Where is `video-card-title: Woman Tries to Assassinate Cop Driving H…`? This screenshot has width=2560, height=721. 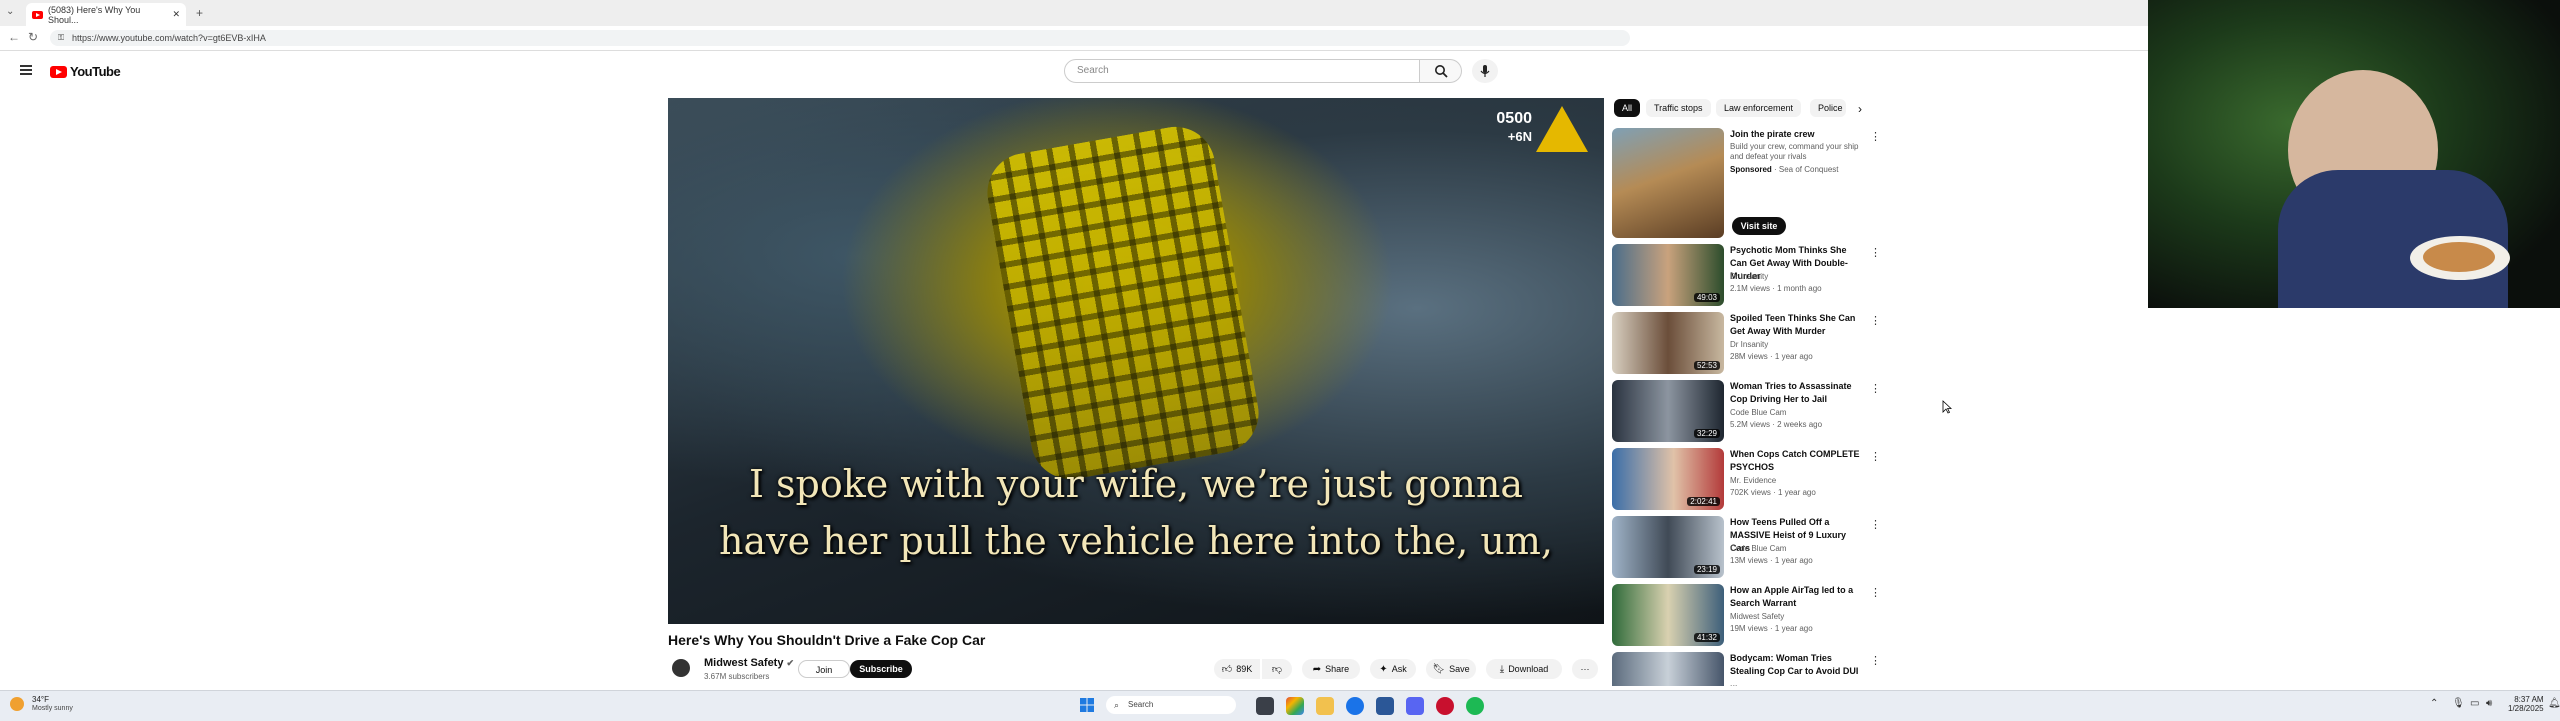
video-card-title: Woman Tries to Assassinate Cop Driving H… is located at coordinates (1798, 393).